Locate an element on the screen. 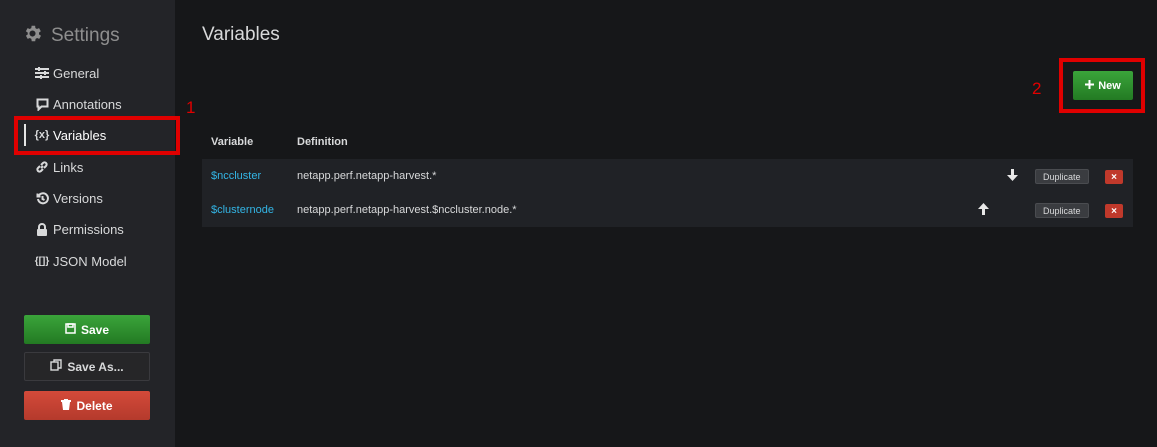  sidebar-item-label: Versions is located at coordinates (78, 198).